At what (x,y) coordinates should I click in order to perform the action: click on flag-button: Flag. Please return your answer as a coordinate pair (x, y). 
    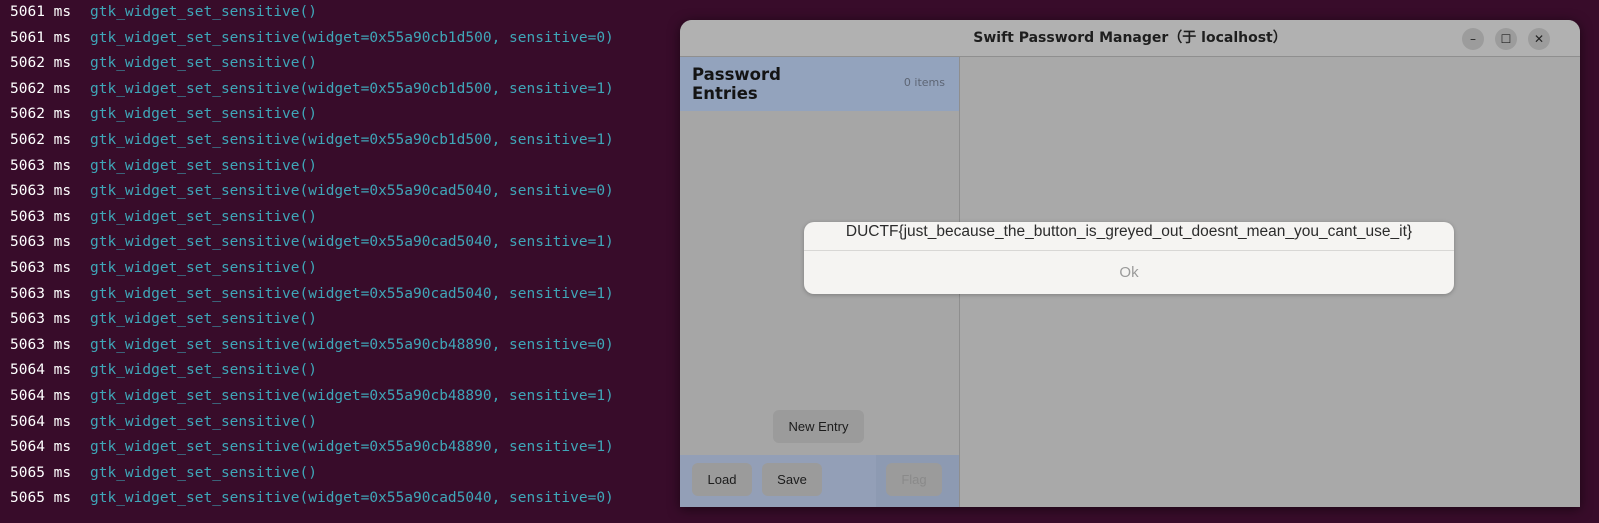
    Looking at the image, I should click on (914, 479).